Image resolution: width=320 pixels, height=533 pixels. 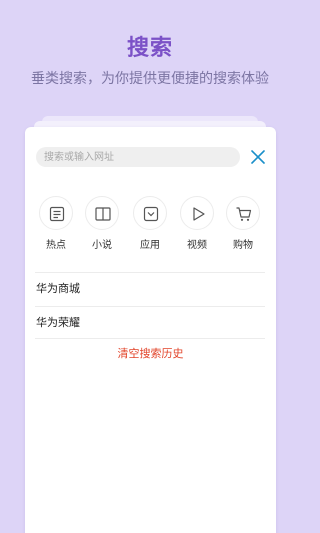 I want to click on hero-title: 搜索, so click(x=149, y=48).